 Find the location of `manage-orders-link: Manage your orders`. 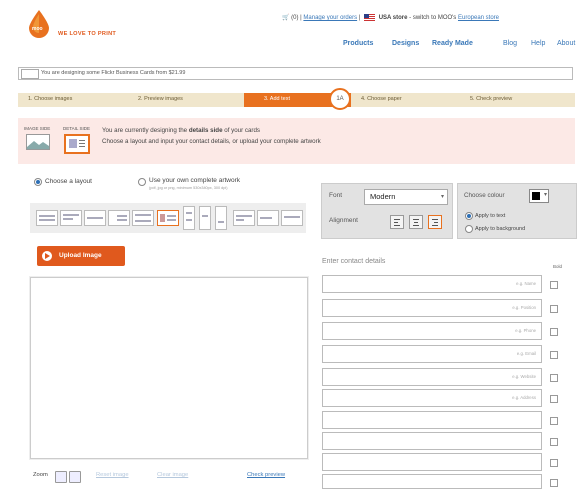

manage-orders-link: Manage your orders is located at coordinates (330, 18).